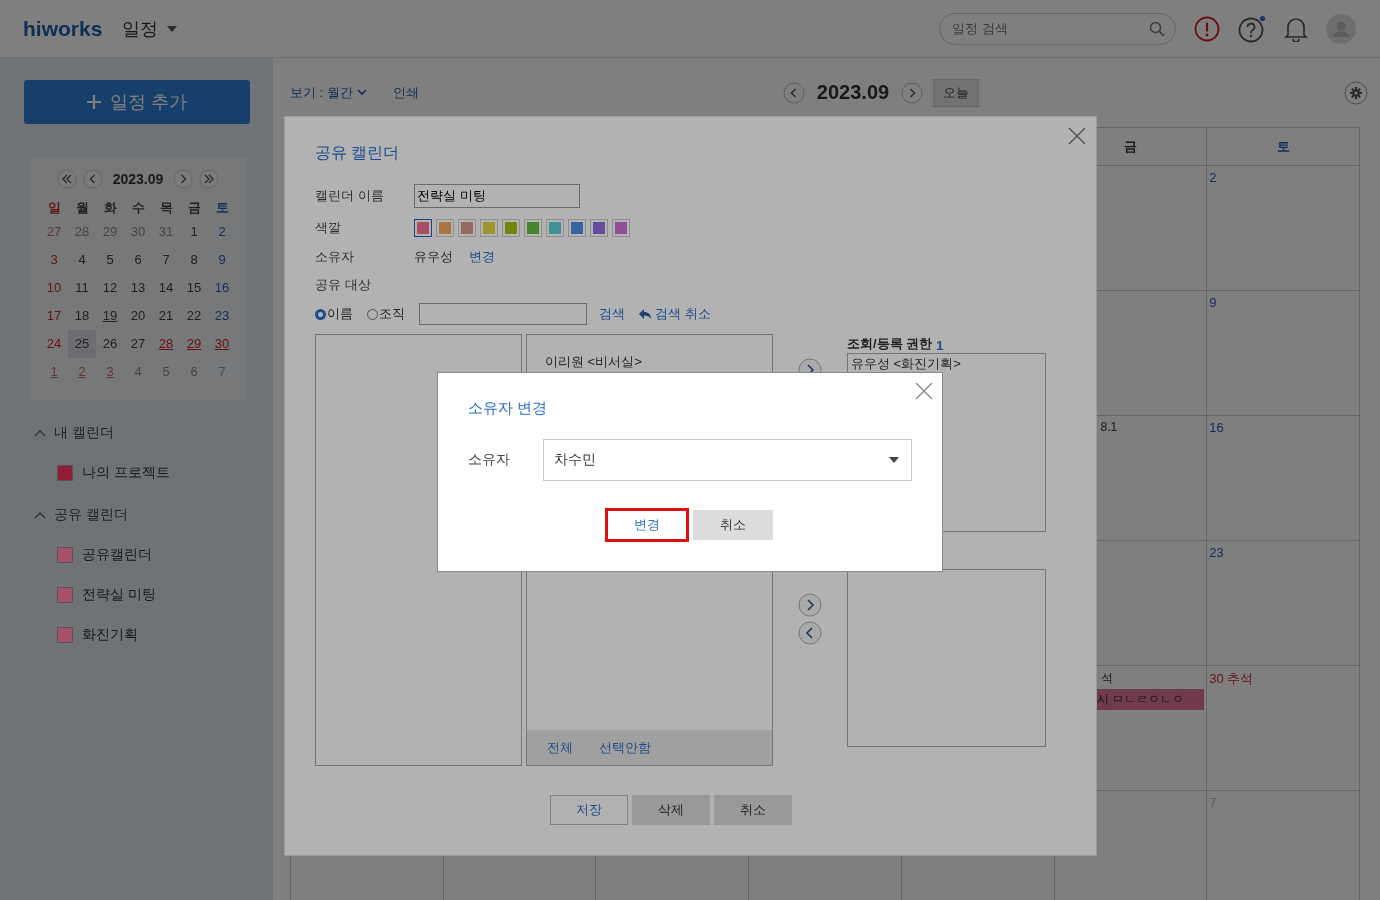  Describe the element at coordinates (84, 433) in the screenshot. I see `group-title: 내 캘린더` at that location.